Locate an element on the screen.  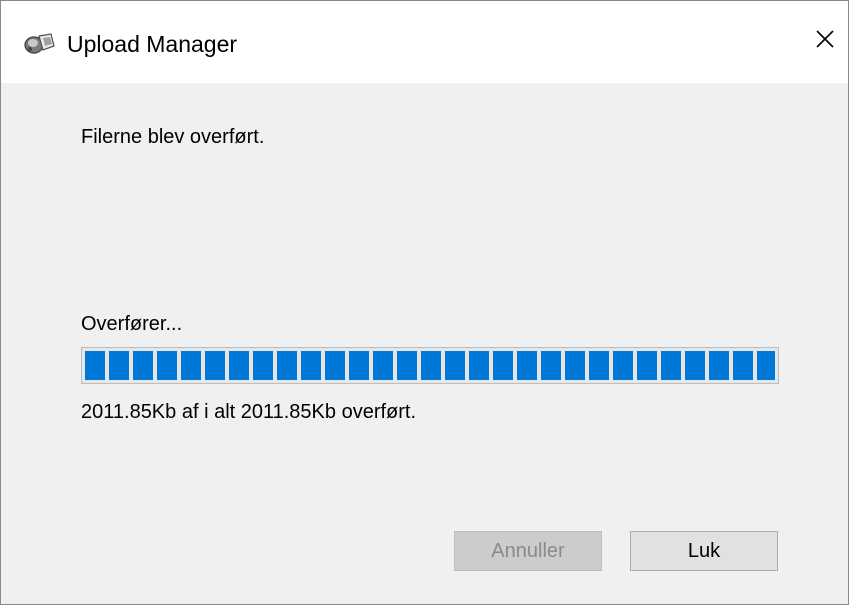
status-message: Filerne blev overført. is located at coordinates (173, 137).